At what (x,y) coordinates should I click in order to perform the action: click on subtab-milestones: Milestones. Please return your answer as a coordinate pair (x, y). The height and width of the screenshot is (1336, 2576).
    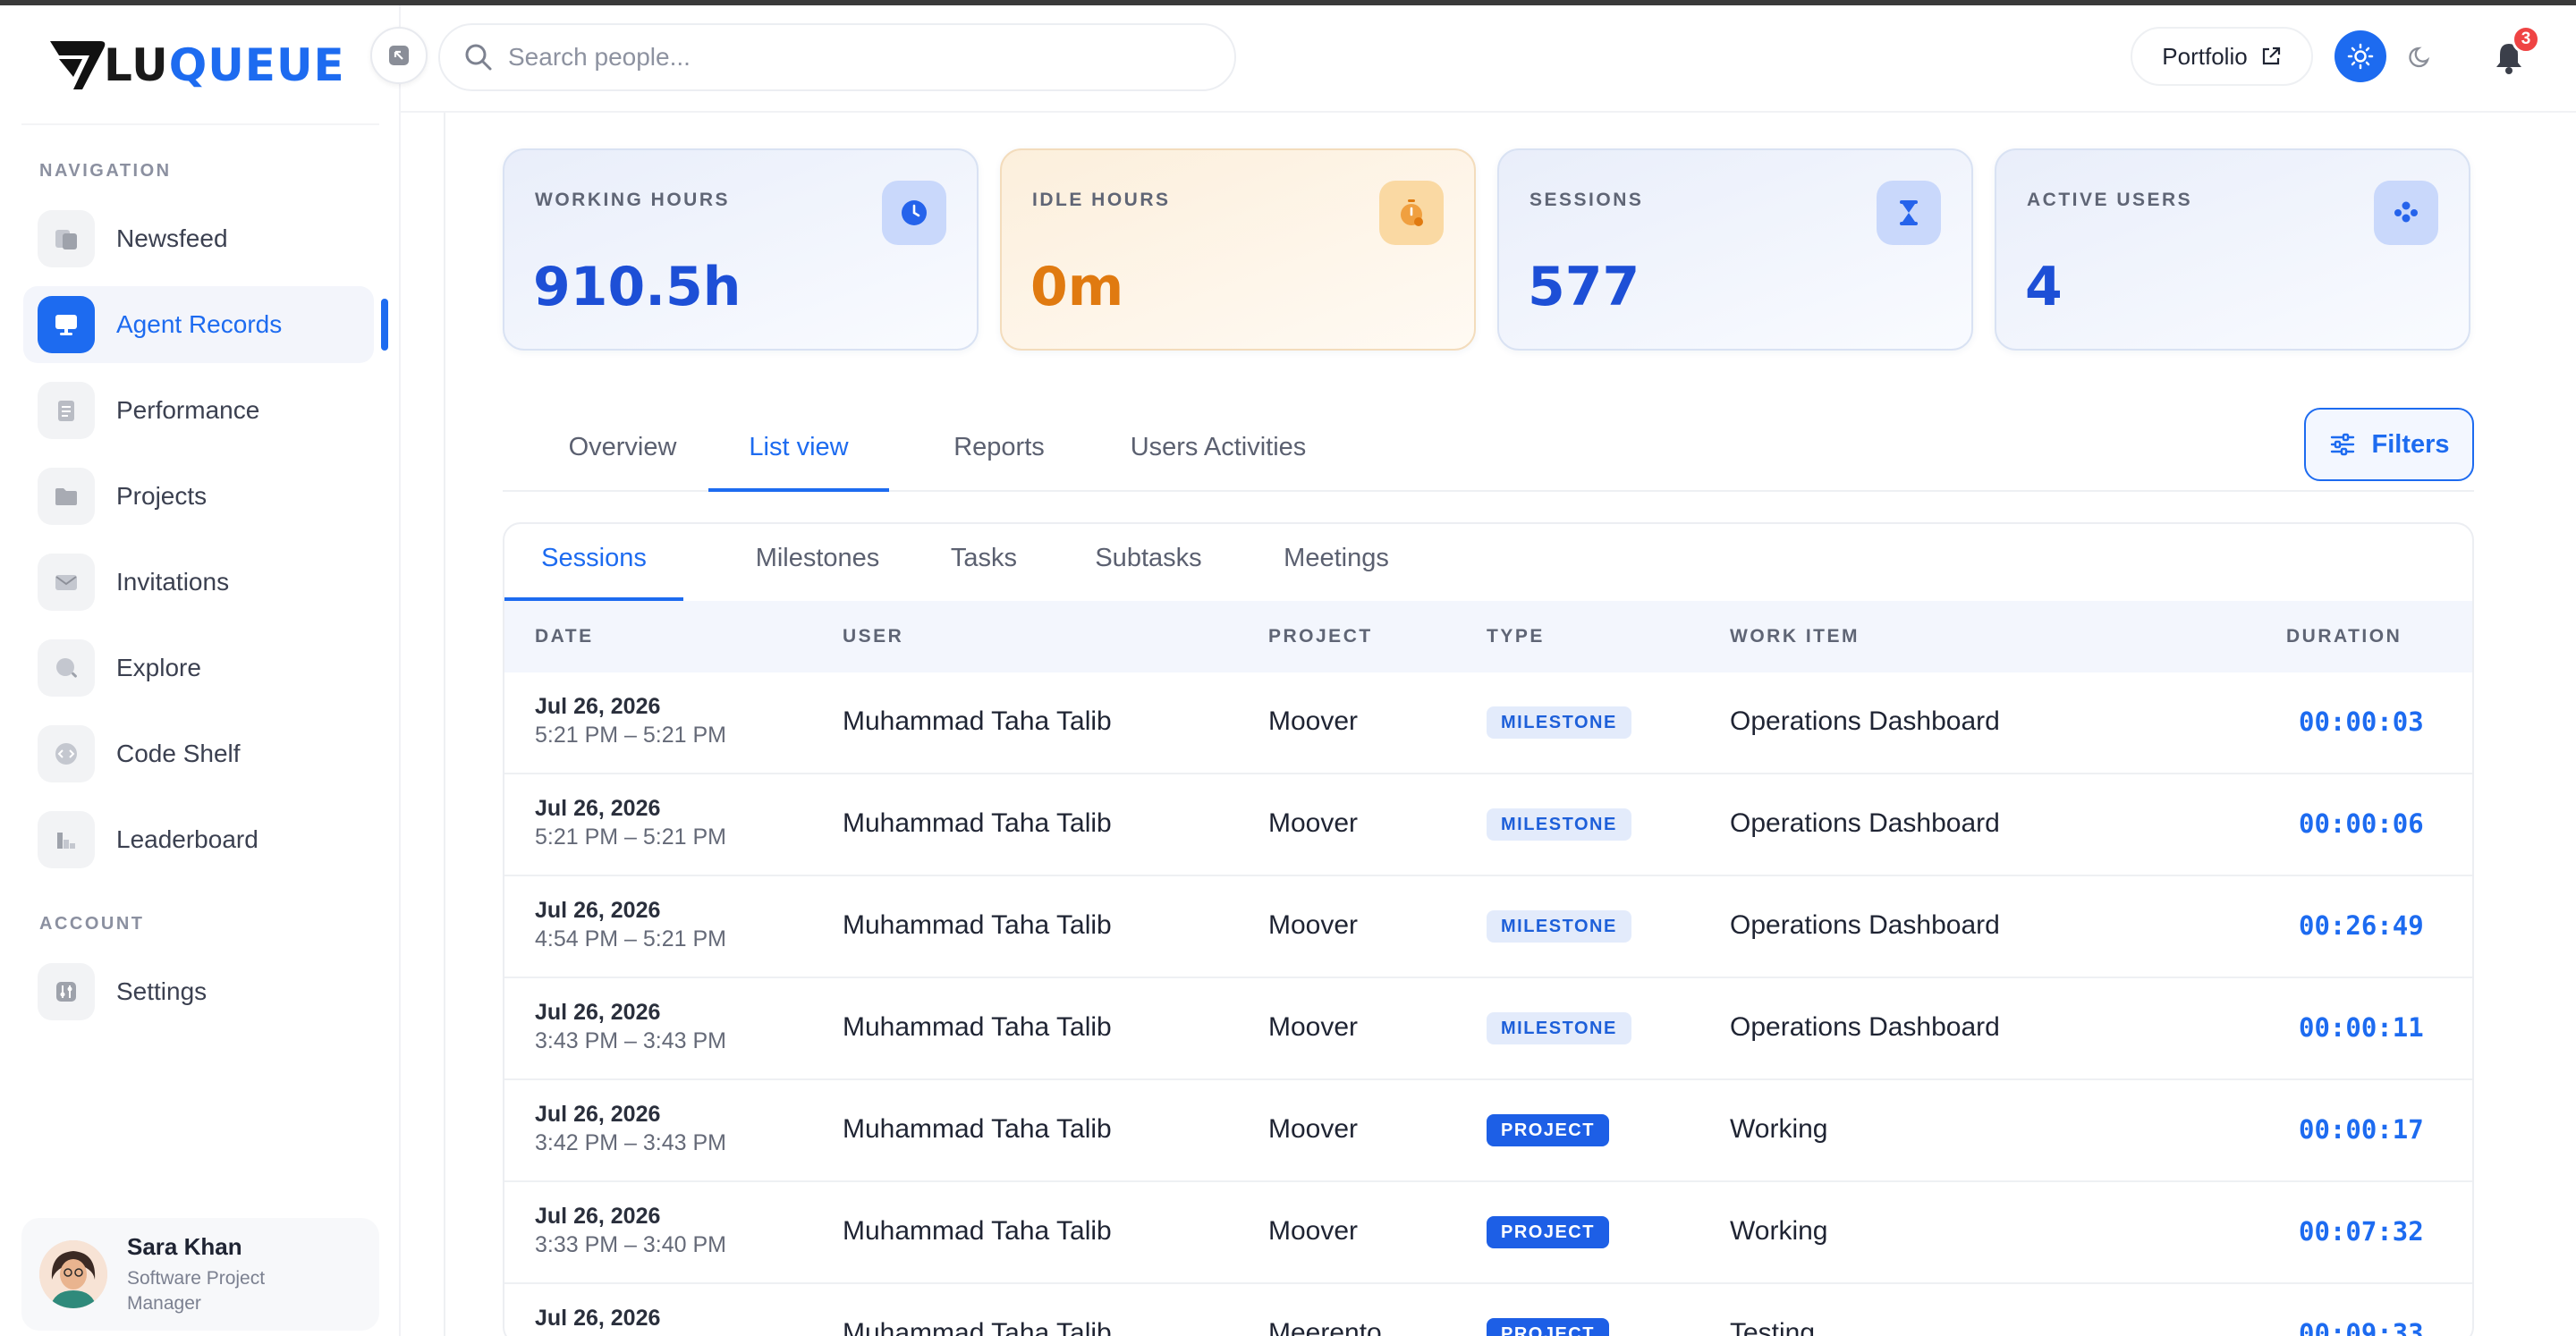
    Looking at the image, I should click on (817, 572).